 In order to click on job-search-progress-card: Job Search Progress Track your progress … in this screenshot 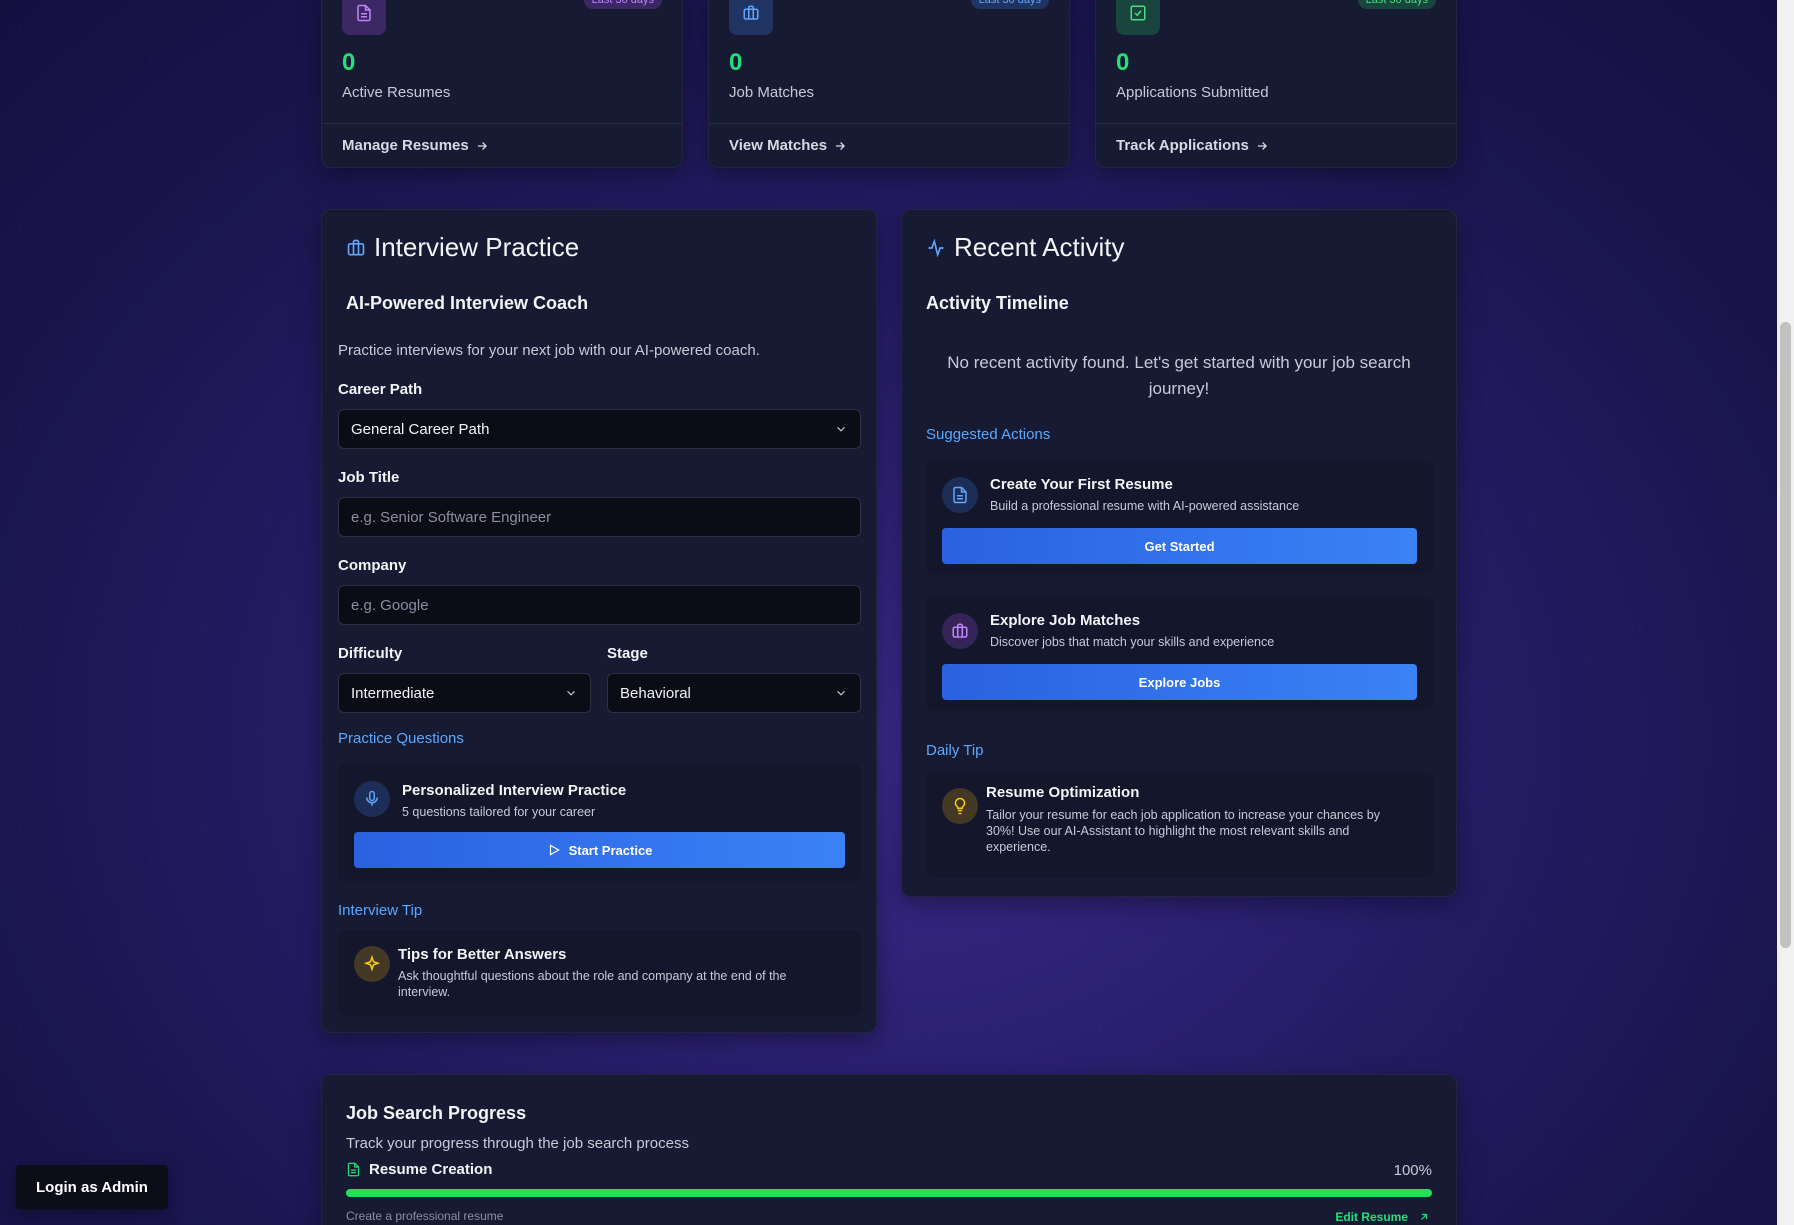, I will do `click(889, 1149)`.